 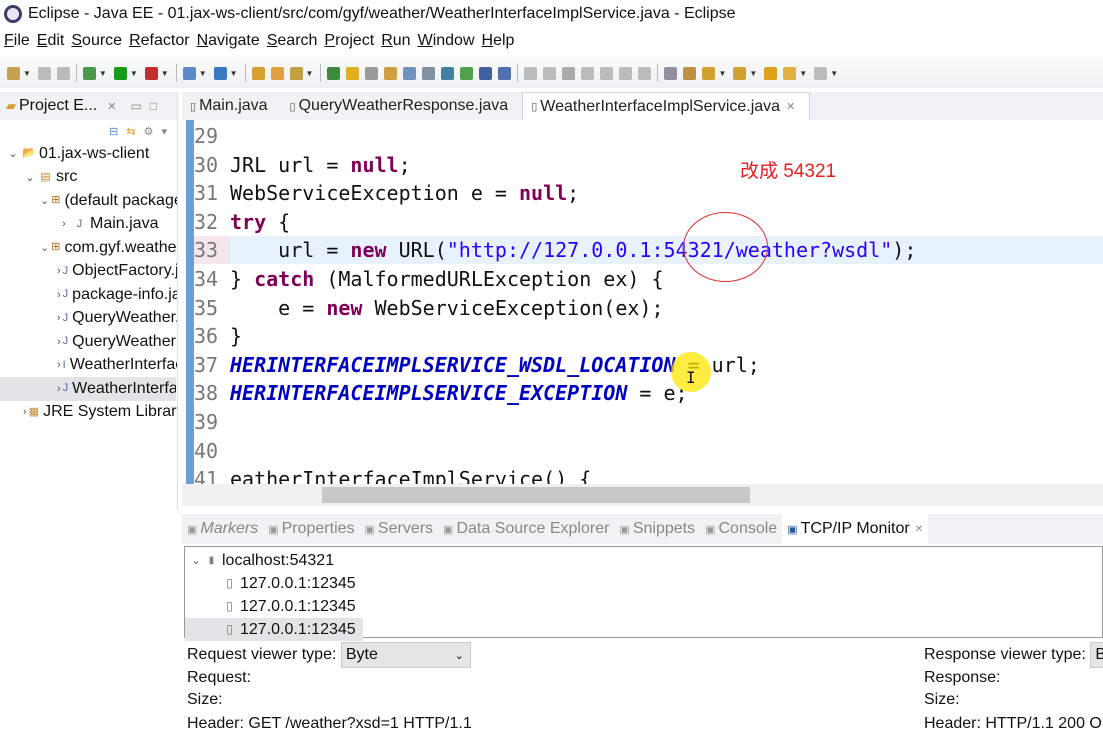 I want to click on web-service-icon, so click(x=220, y=73).